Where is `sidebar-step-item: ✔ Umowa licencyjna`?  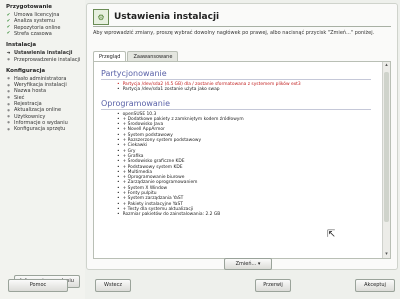 sidebar-step-item: ✔ Umowa licencyjna is located at coordinates (33, 15).